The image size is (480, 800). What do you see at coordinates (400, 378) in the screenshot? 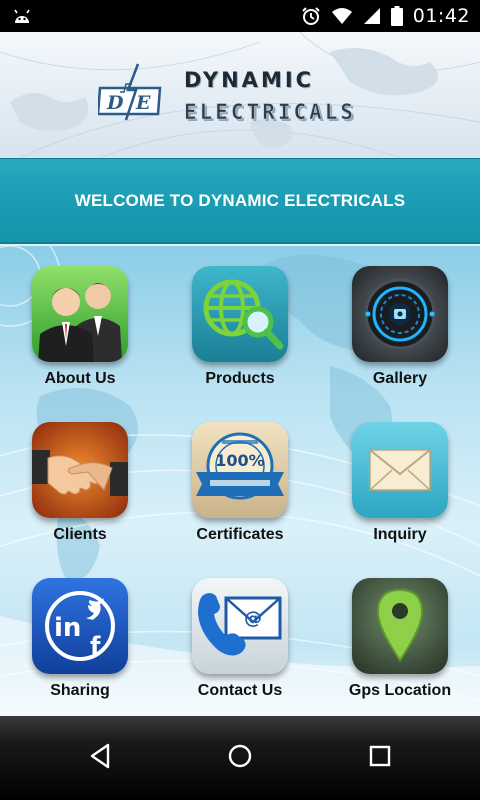
I see `menu-item-label: Gallery` at bounding box center [400, 378].